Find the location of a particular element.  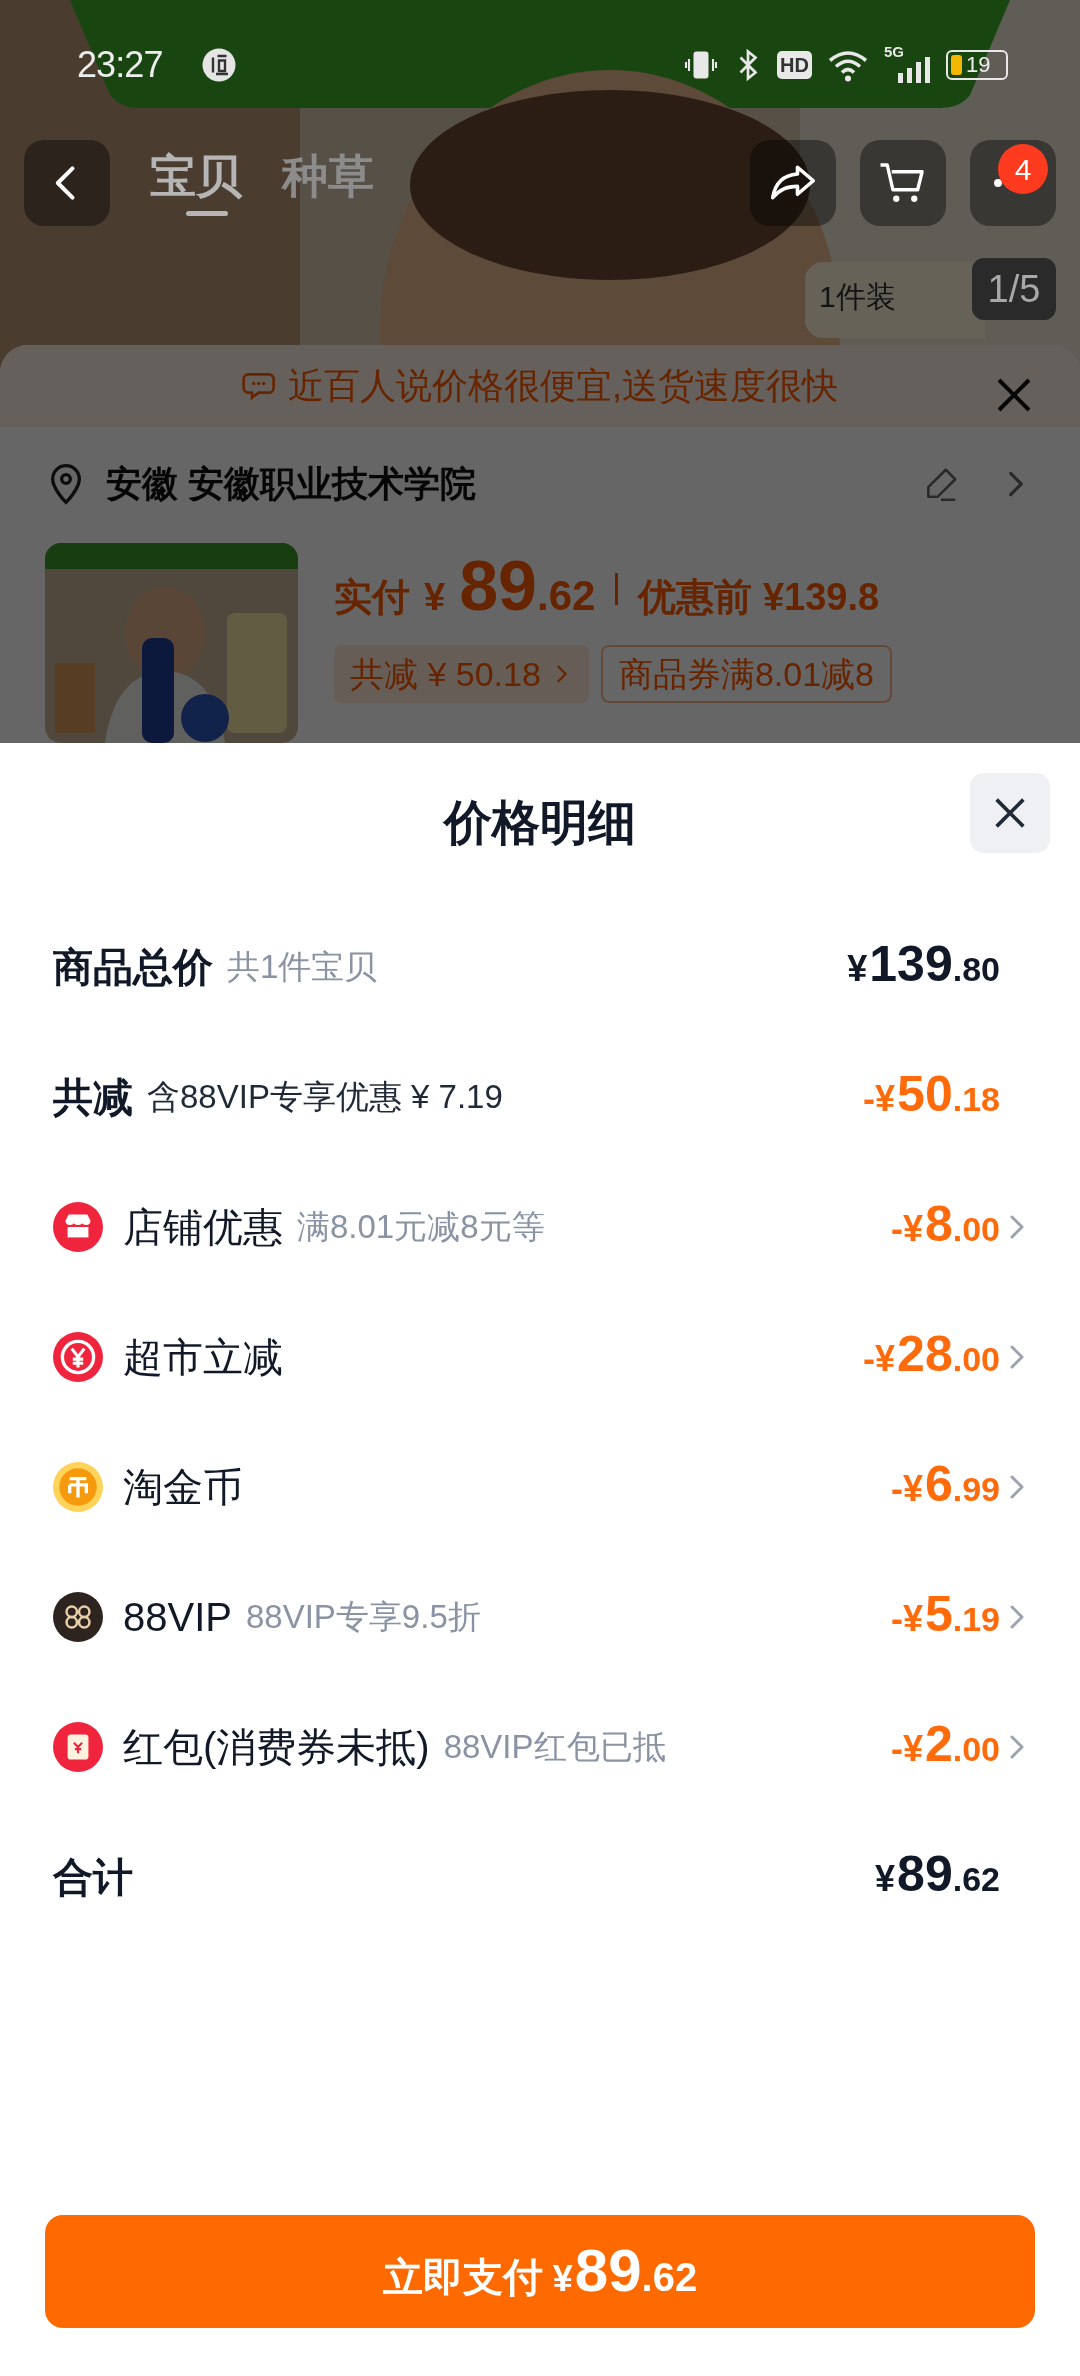

sheet-title: 价格明细 is located at coordinates (540, 822).